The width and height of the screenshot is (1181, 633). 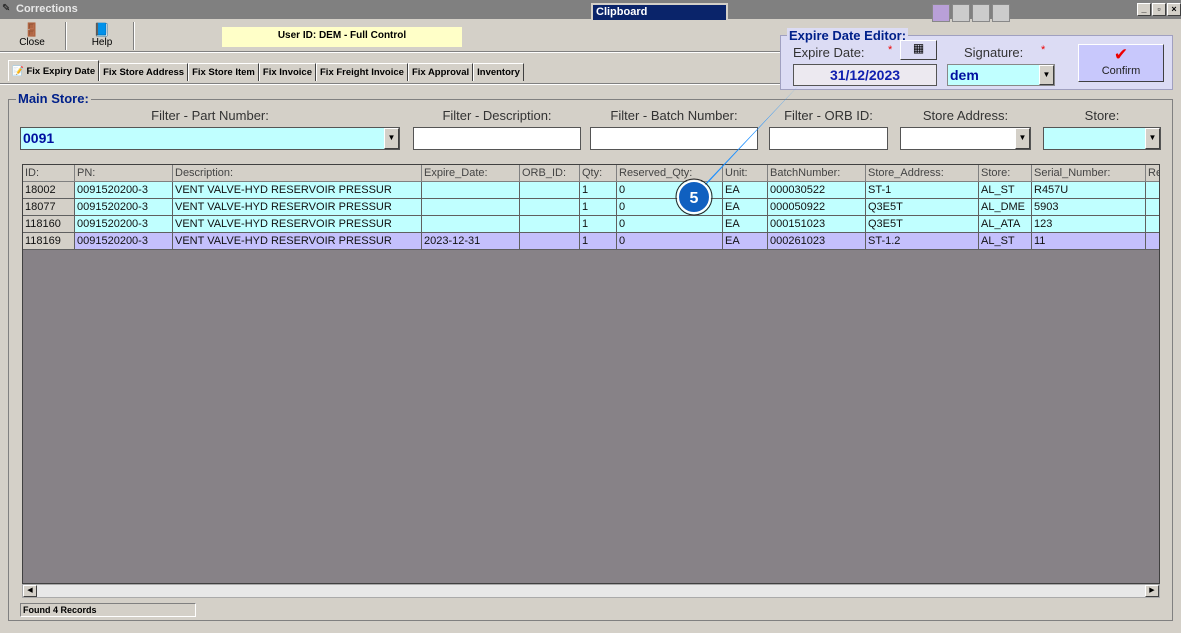 What do you see at coordinates (941, 13) in the screenshot?
I see `s-folder-icon` at bounding box center [941, 13].